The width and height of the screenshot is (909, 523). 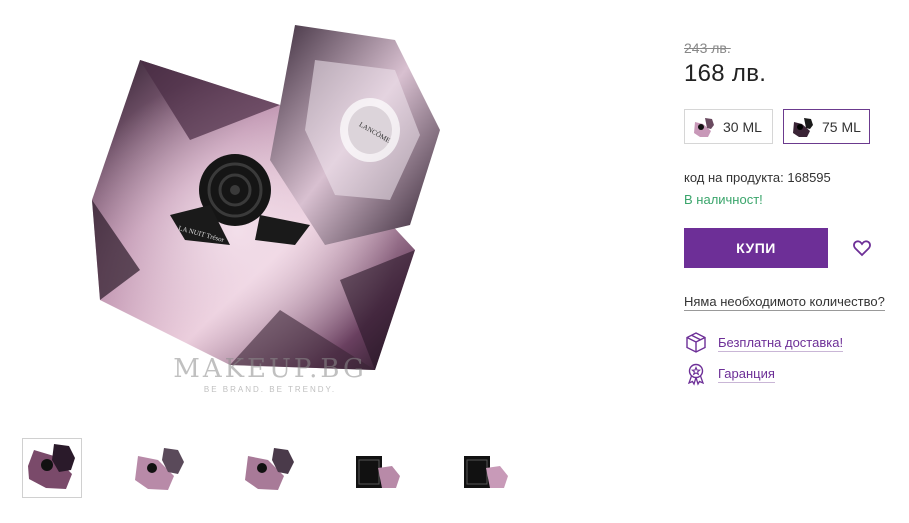 I want to click on guarantee-badge-icon, so click(x=696, y=374).